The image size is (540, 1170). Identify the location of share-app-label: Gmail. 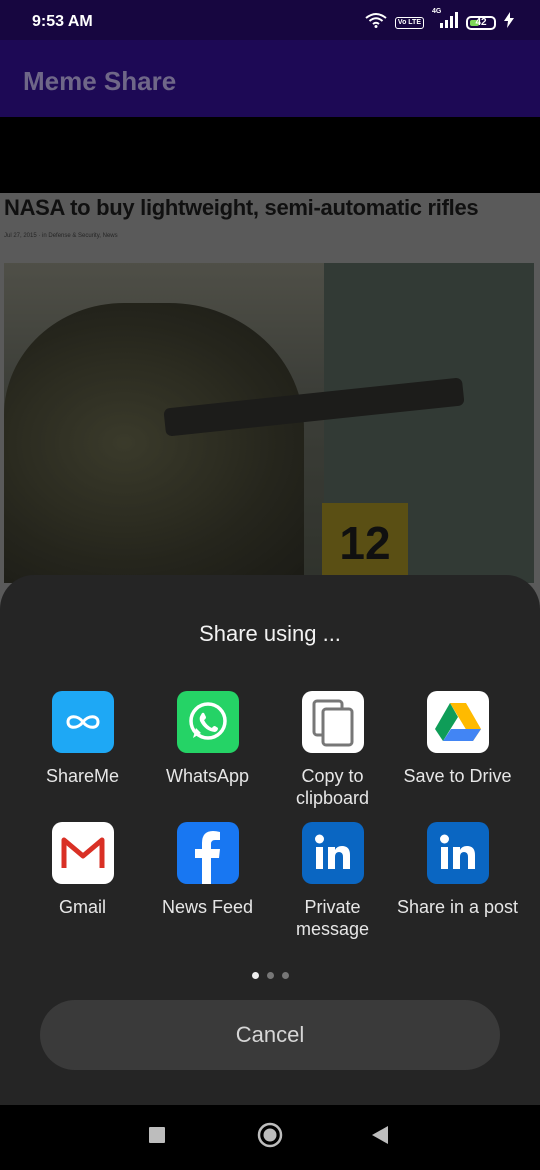
(82, 907).